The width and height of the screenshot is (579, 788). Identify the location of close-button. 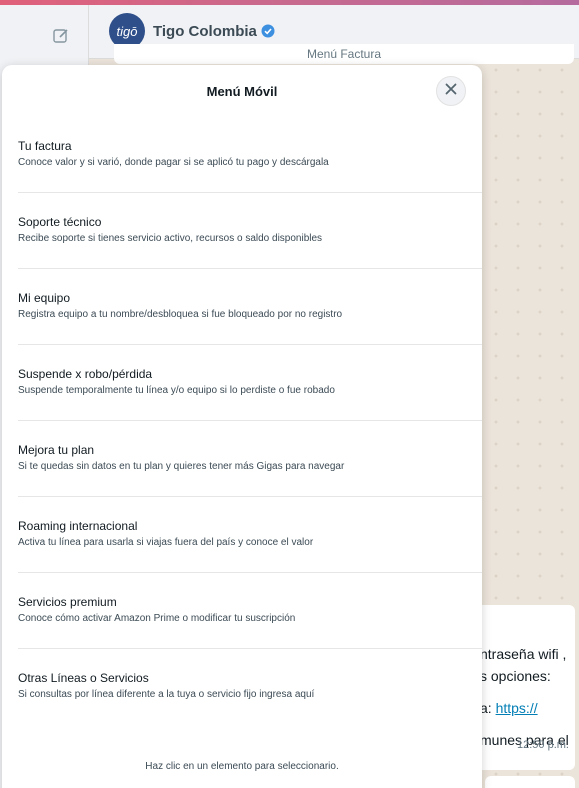
(451, 91).